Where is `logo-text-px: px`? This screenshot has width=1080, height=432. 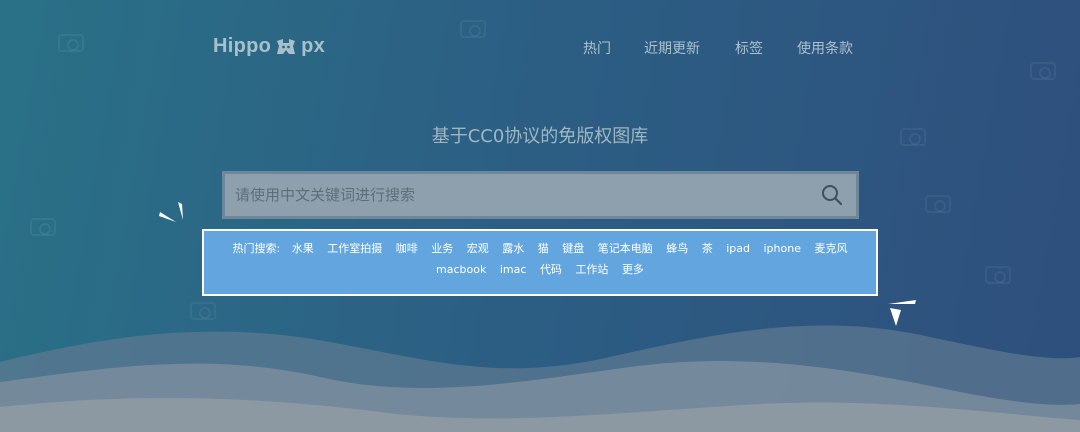
logo-text-px: px is located at coordinates (313, 46).